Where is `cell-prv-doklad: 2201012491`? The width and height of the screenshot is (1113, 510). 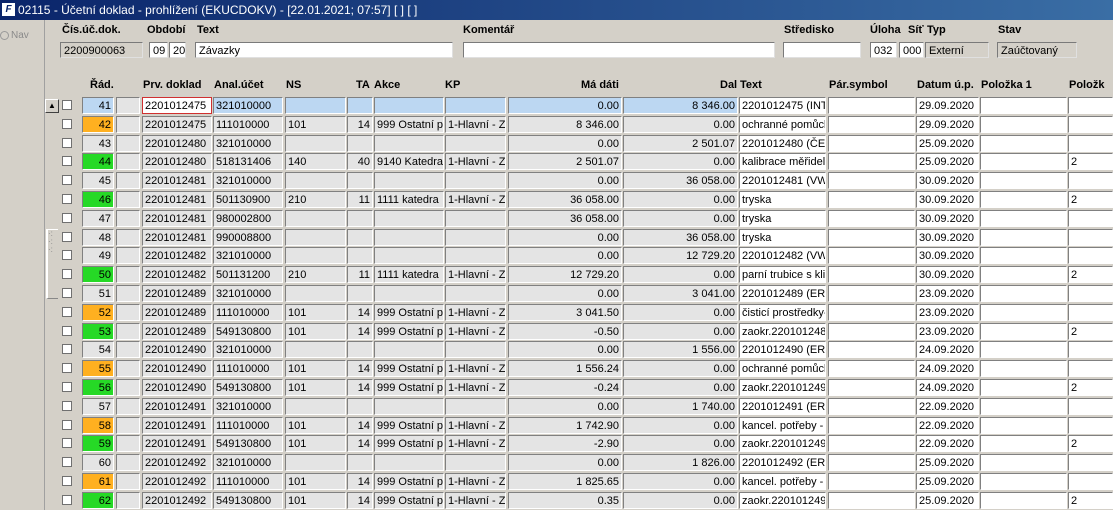
cell-prv-doklad: 2201012491 is located at coordinates (177, 425).